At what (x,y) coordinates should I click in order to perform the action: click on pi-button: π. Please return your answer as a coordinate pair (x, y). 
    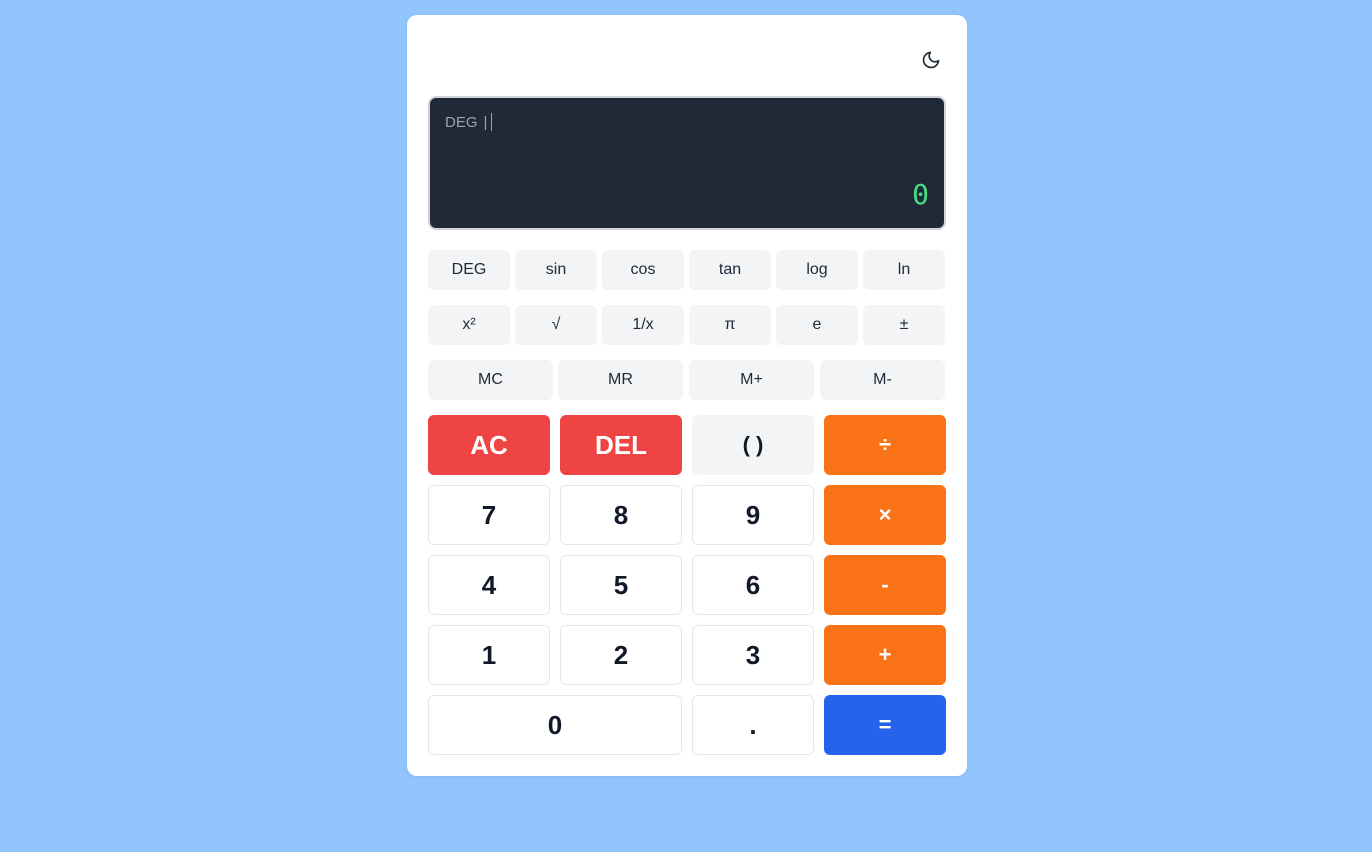
    Looking at the image, I should click on (730, 325).